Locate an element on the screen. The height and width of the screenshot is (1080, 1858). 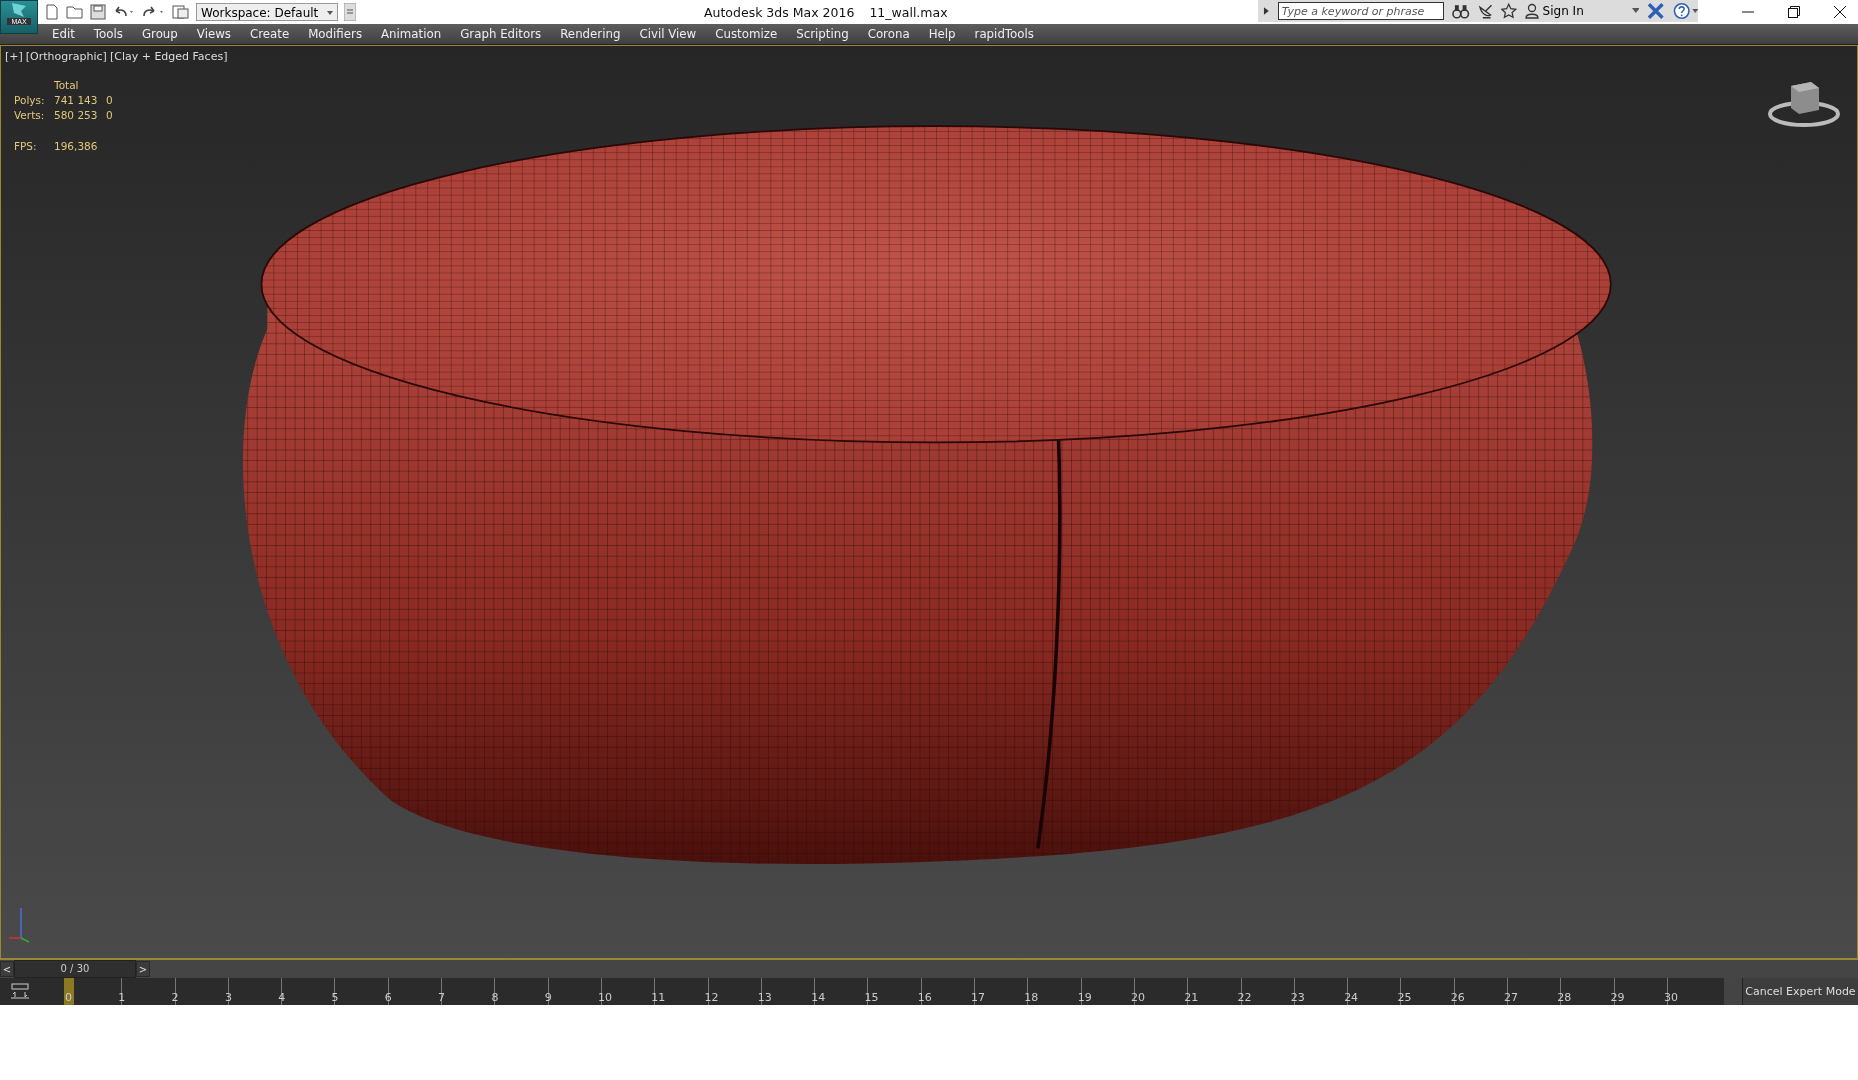
stats-header: Total is located at coordinates (67, 85).